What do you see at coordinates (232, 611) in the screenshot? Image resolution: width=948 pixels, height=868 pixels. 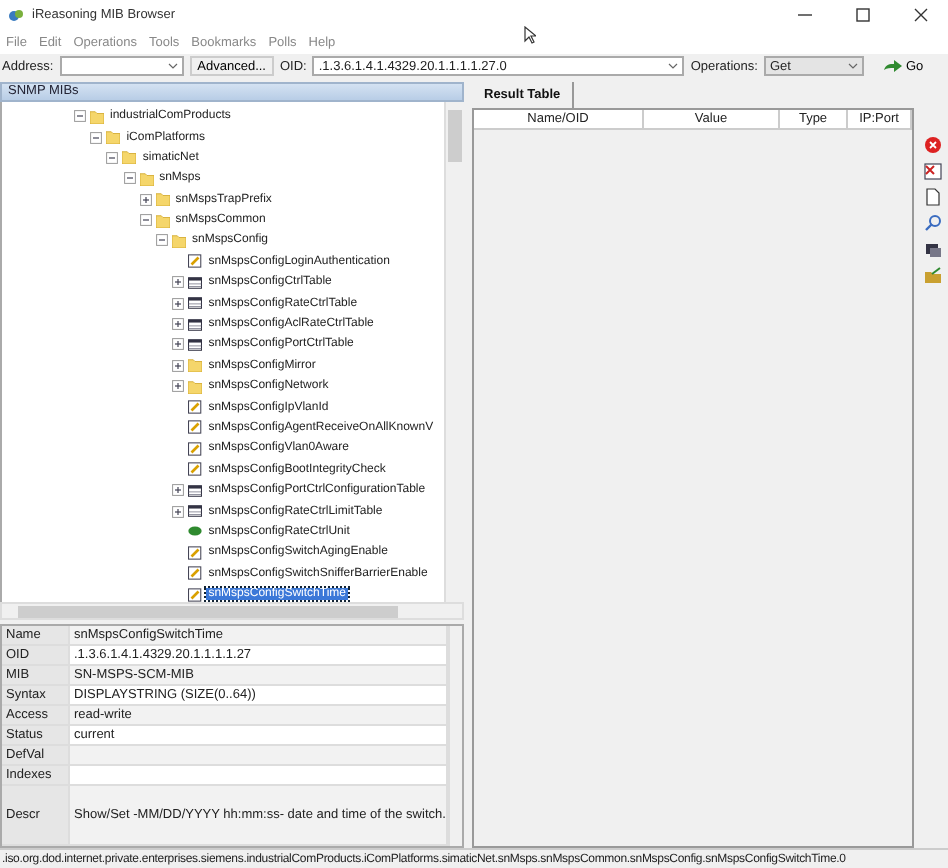 I see `horizontal-scrollbar` at bounding box center [232, 611].